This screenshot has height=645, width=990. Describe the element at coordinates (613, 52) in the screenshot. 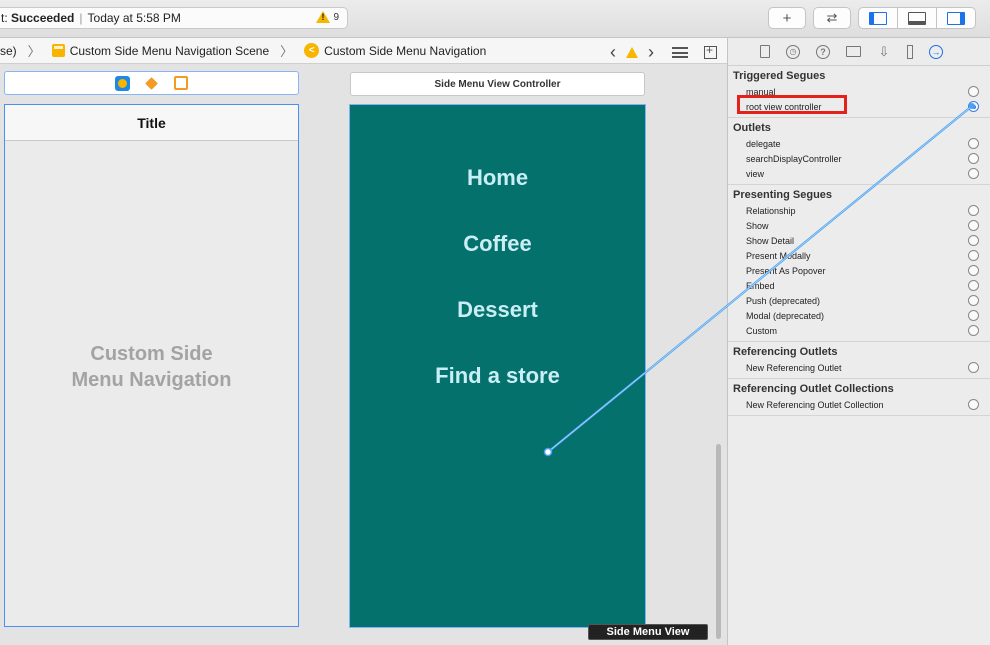

I see `back-button: ‹` at that location.